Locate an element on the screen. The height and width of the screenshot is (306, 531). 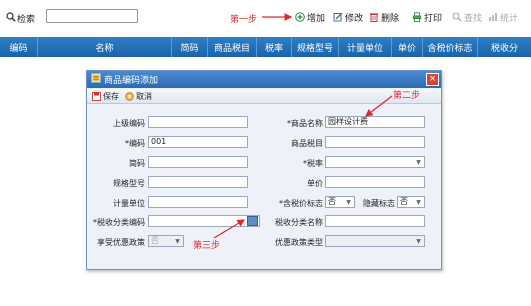
stats-button: 统计 is located at coordinates (503, 17).